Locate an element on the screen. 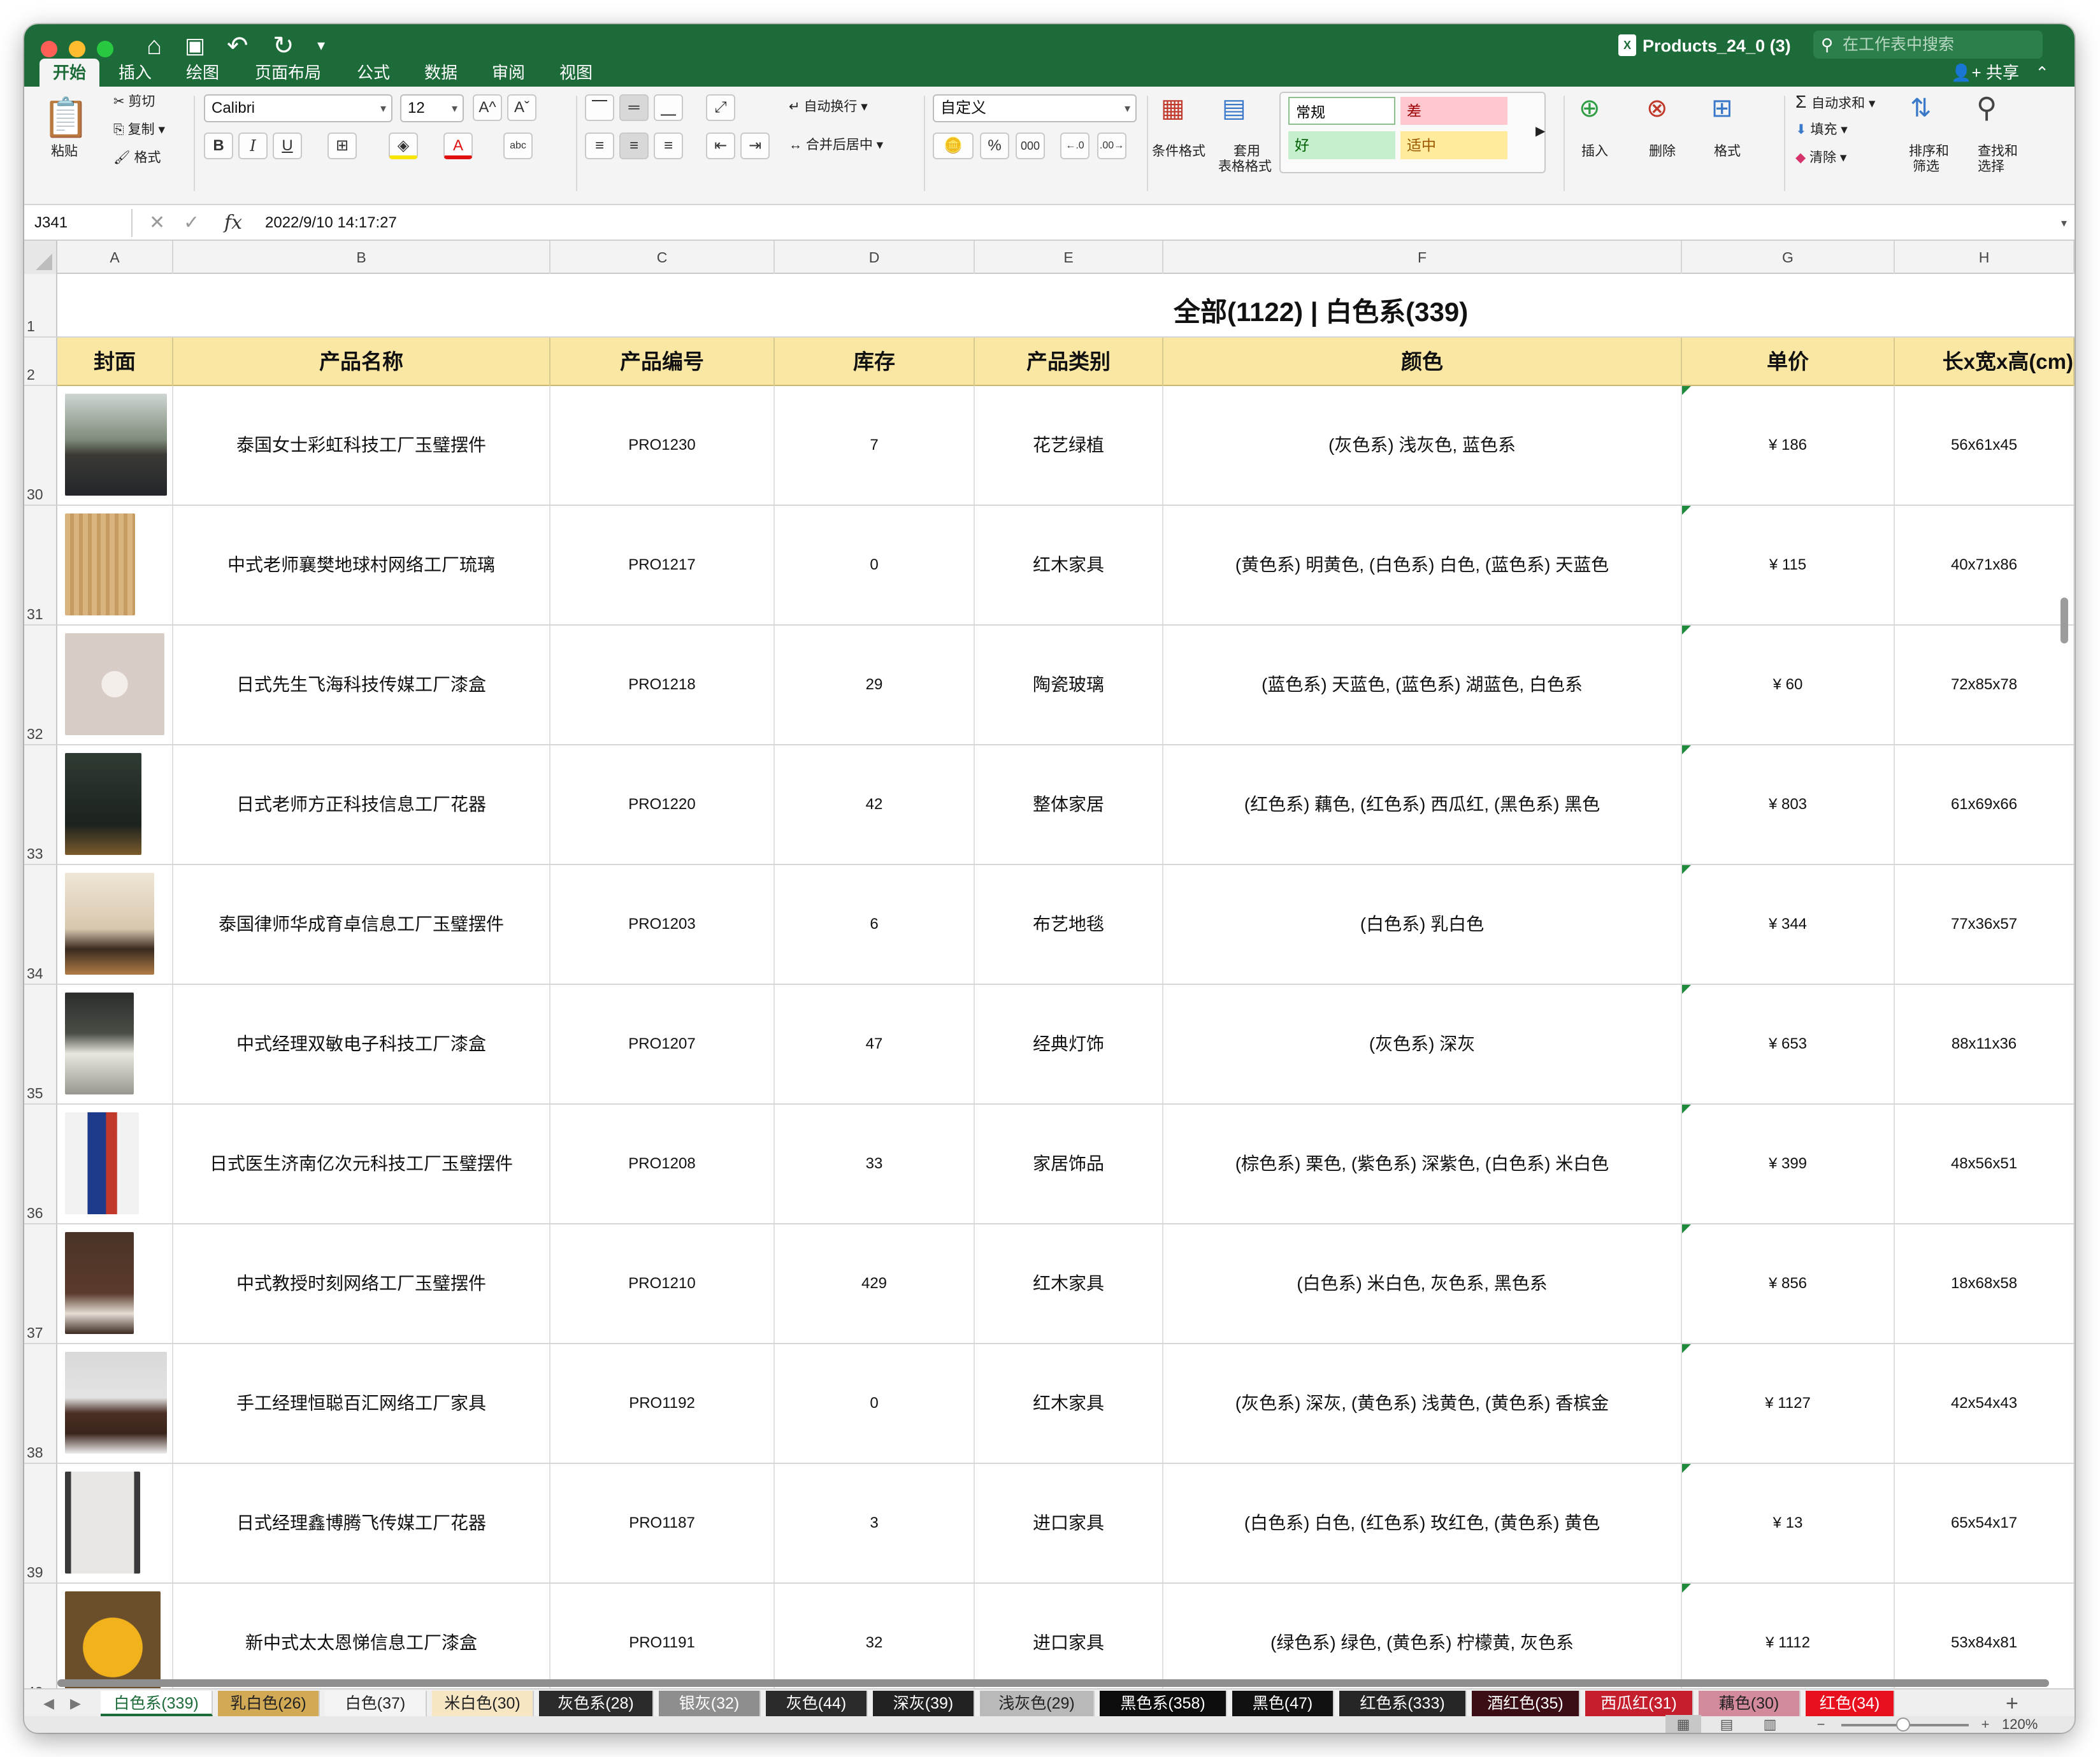  sheet-tab: 银灰(32) is located at coordinates (710, 1703).